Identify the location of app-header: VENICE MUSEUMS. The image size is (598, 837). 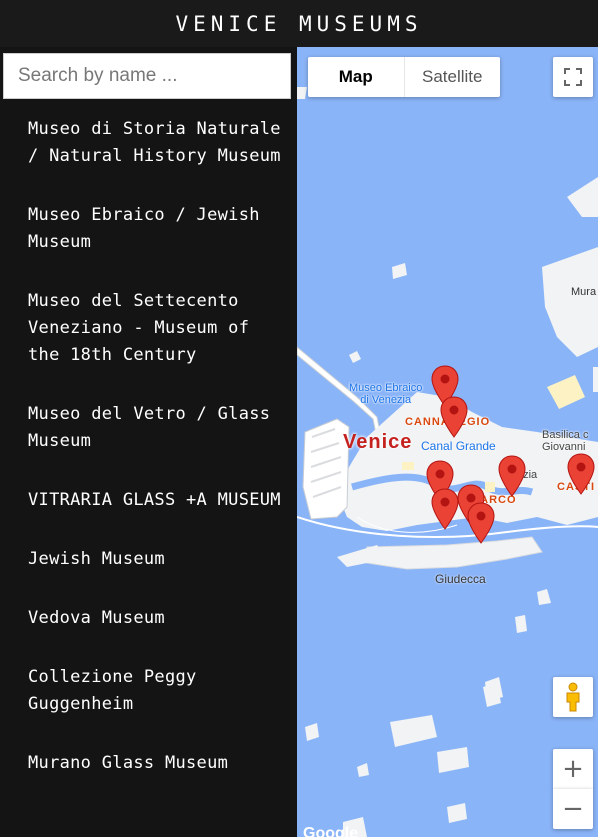
(299, 23).